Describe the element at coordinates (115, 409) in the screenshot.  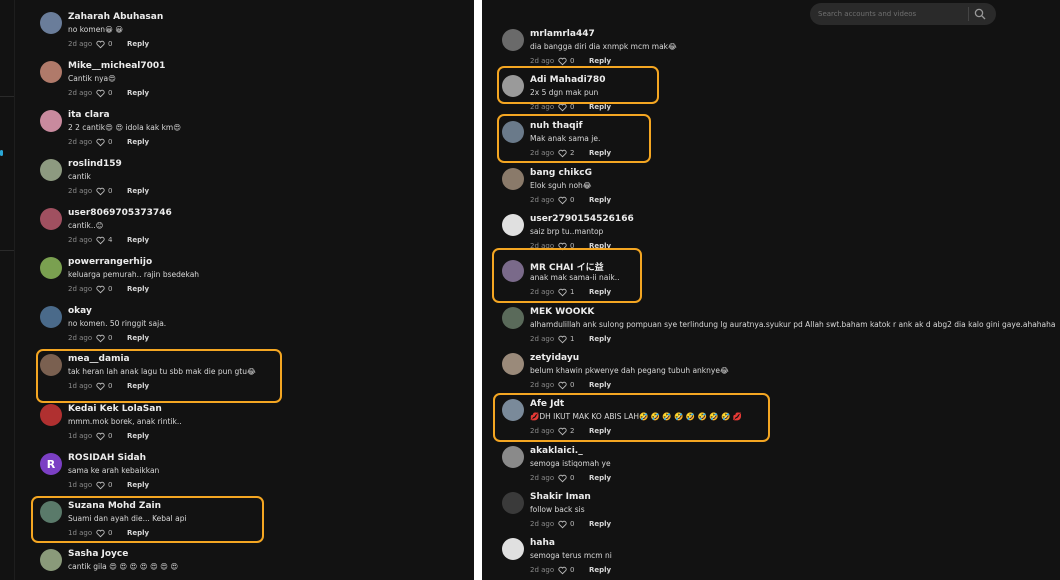
I see `comment-username: Kedai Kek LolaSan` at that location.